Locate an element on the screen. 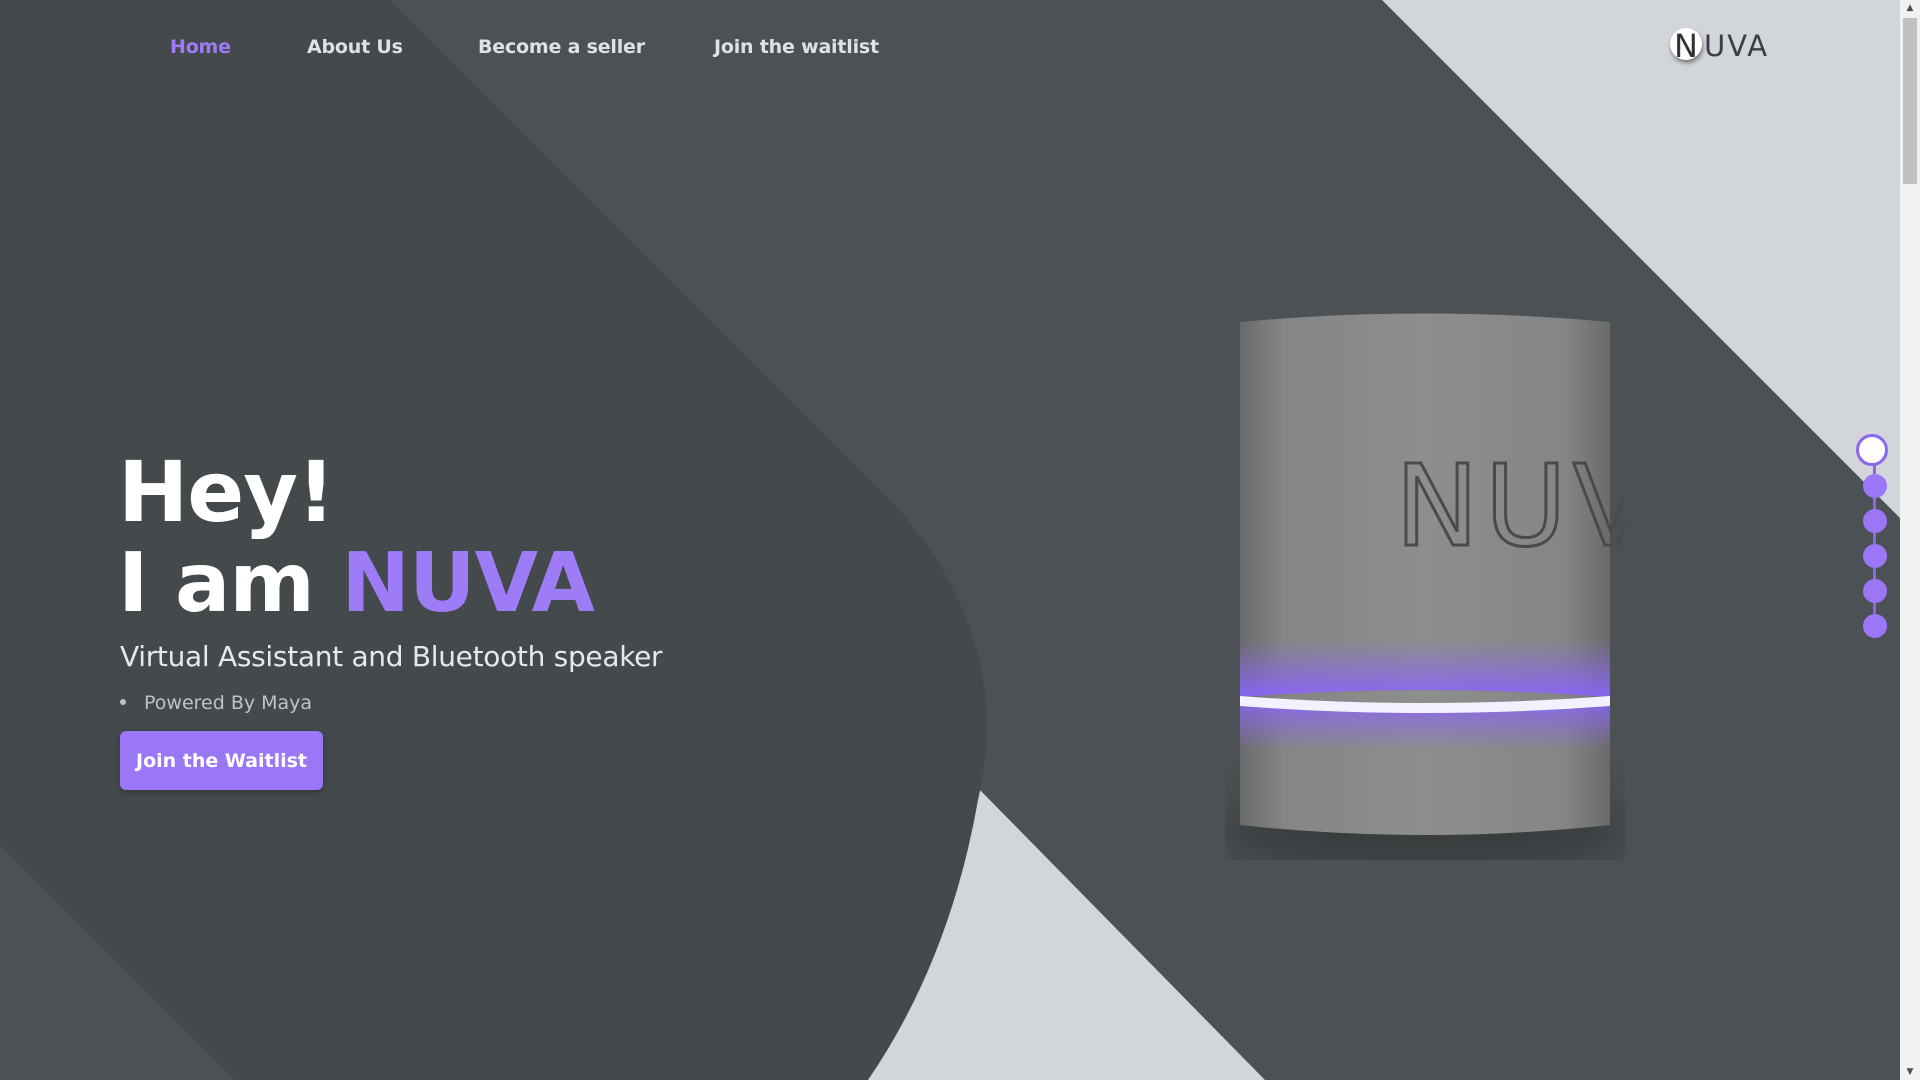 The image size is (1920, 1080). speaker-product-image: NUVA is located at coordinates (1425, 586).